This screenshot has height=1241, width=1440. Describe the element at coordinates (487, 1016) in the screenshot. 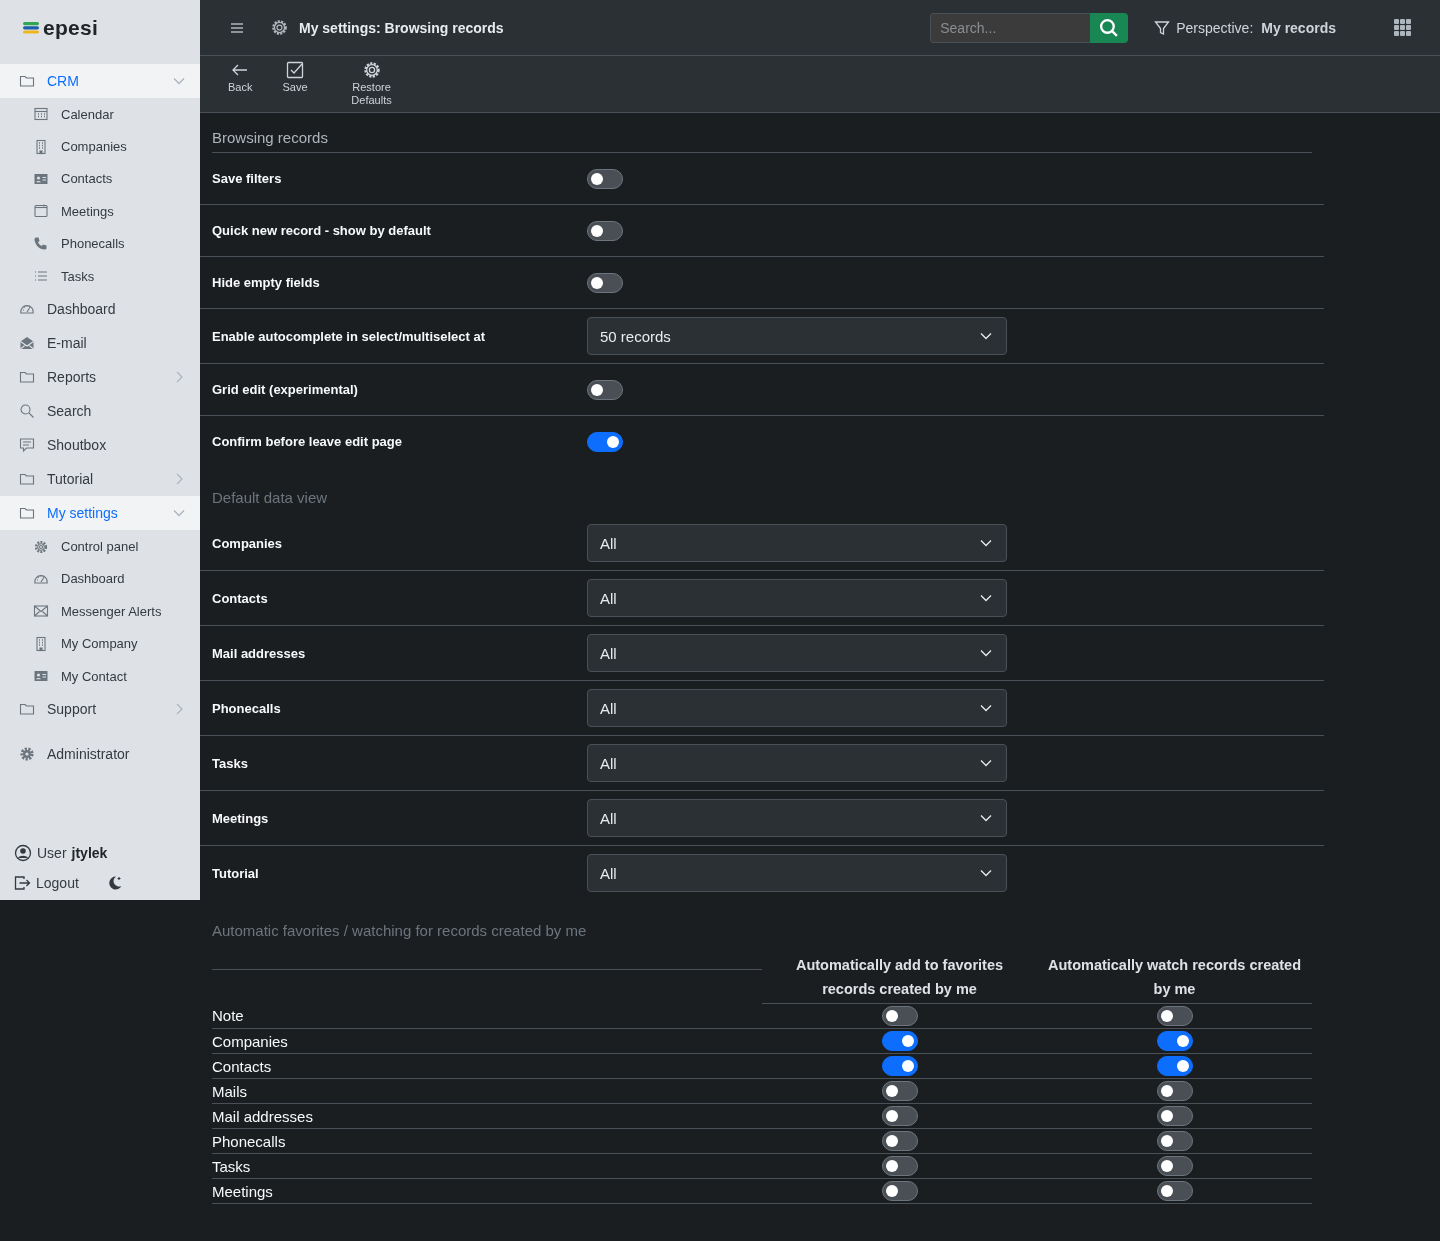

I see `table-cell: Note` at that location.